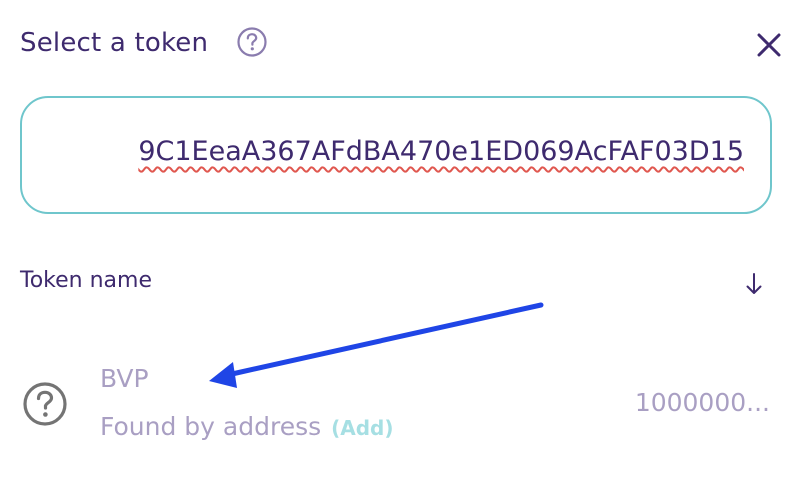 This screenshot has height=488, width=806. I want to click on add-token-link: (Add), so click(362, 428).